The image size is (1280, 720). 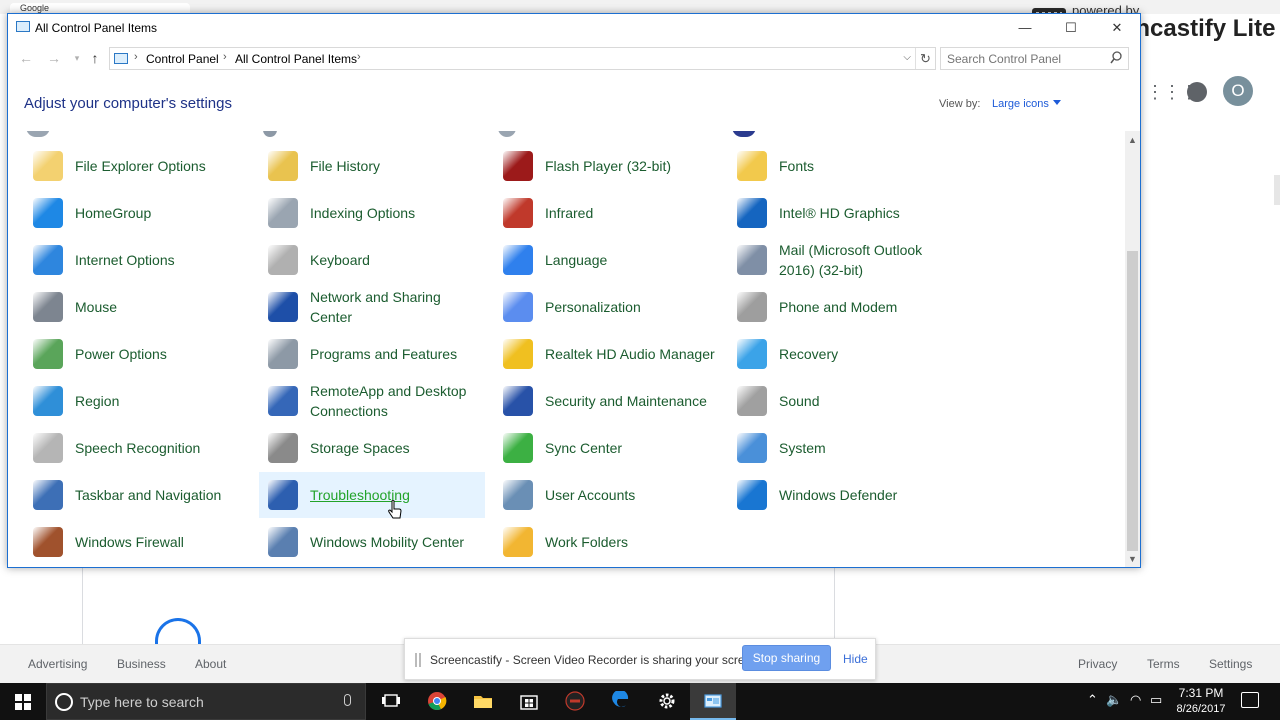 I want to click on cp-item: Intel® HD Graphics, so click(x=841, y=213).